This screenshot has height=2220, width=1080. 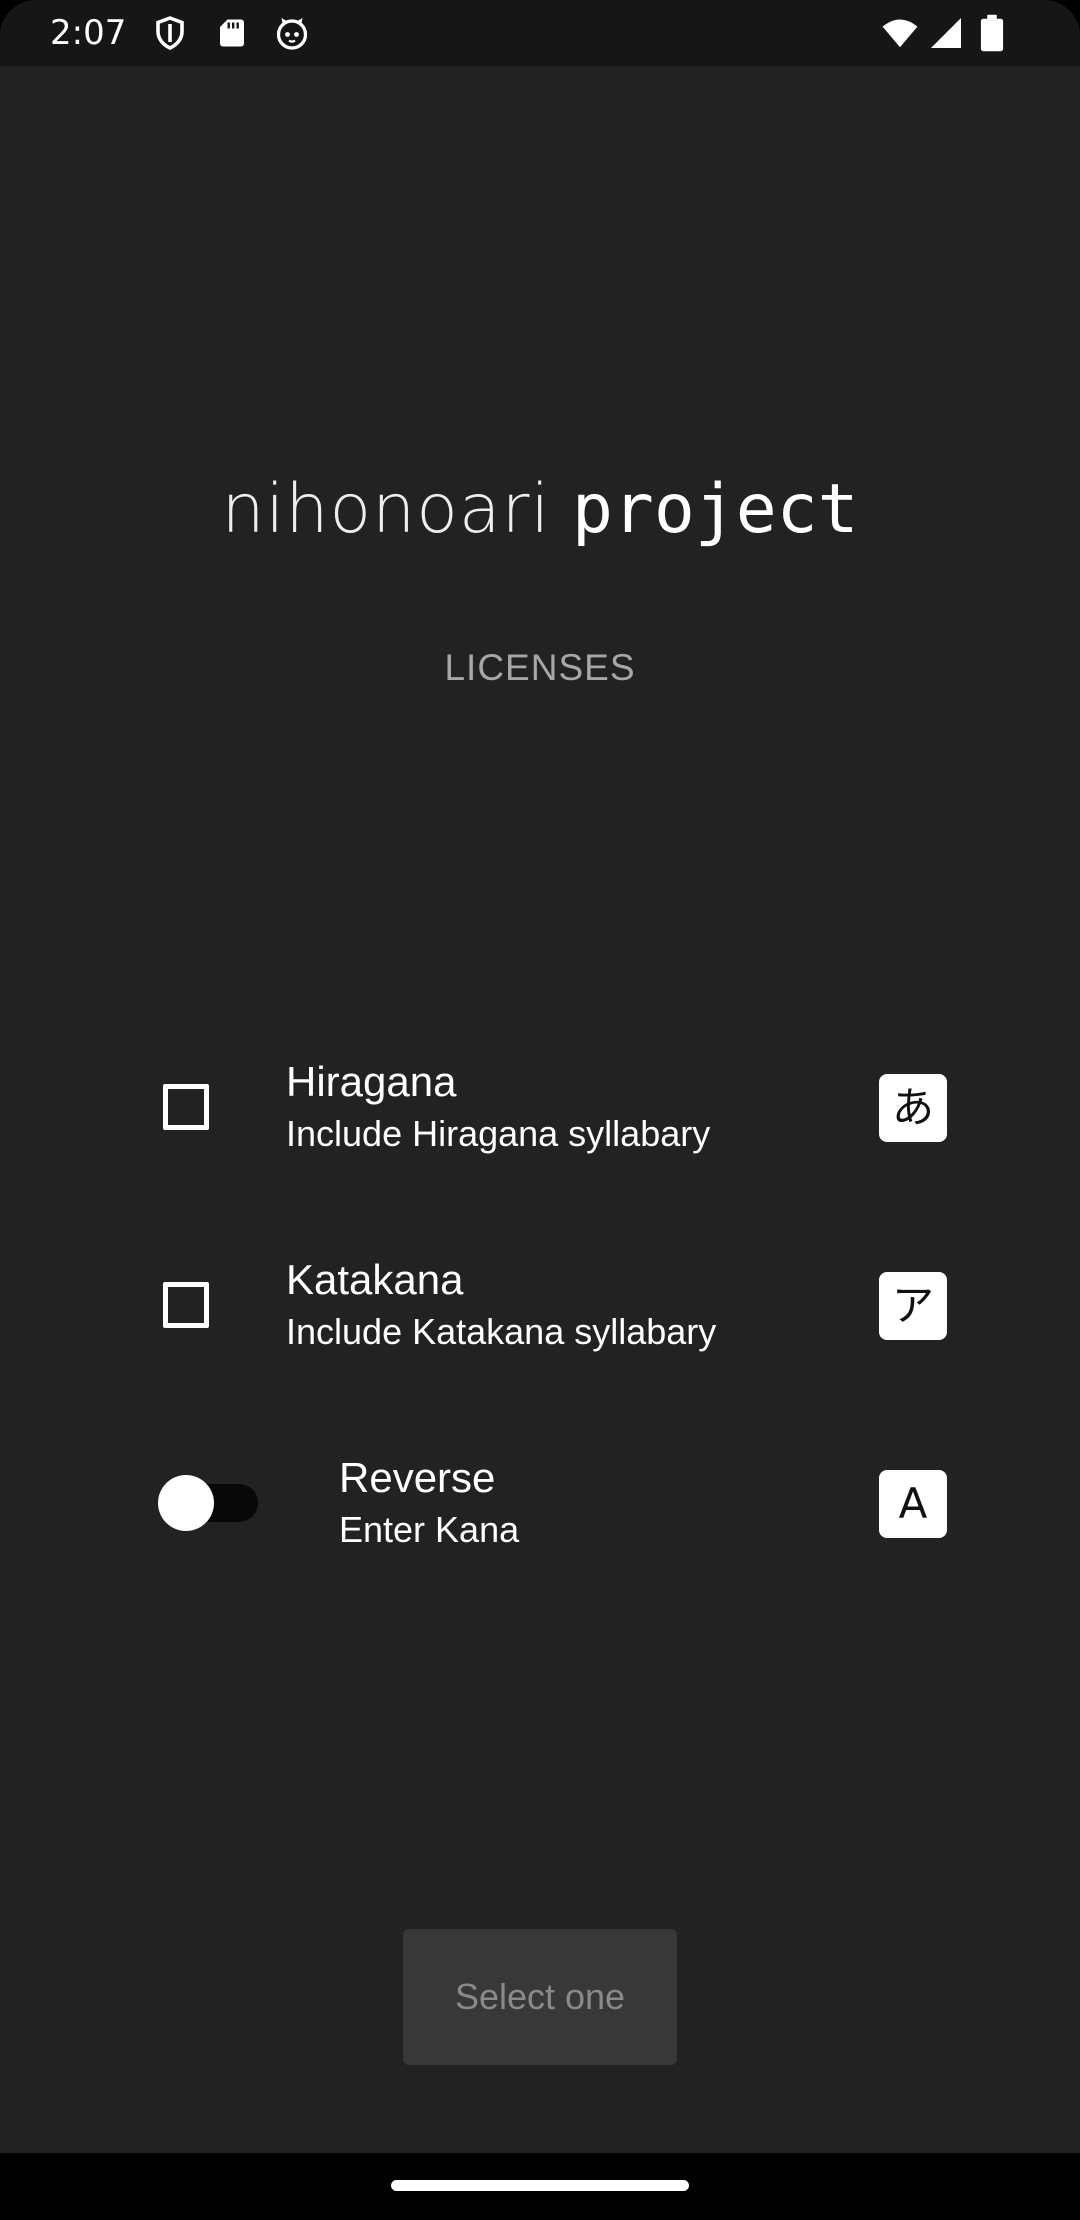 I want to click on katakana-checkbox, so click(x=186, y=1305).